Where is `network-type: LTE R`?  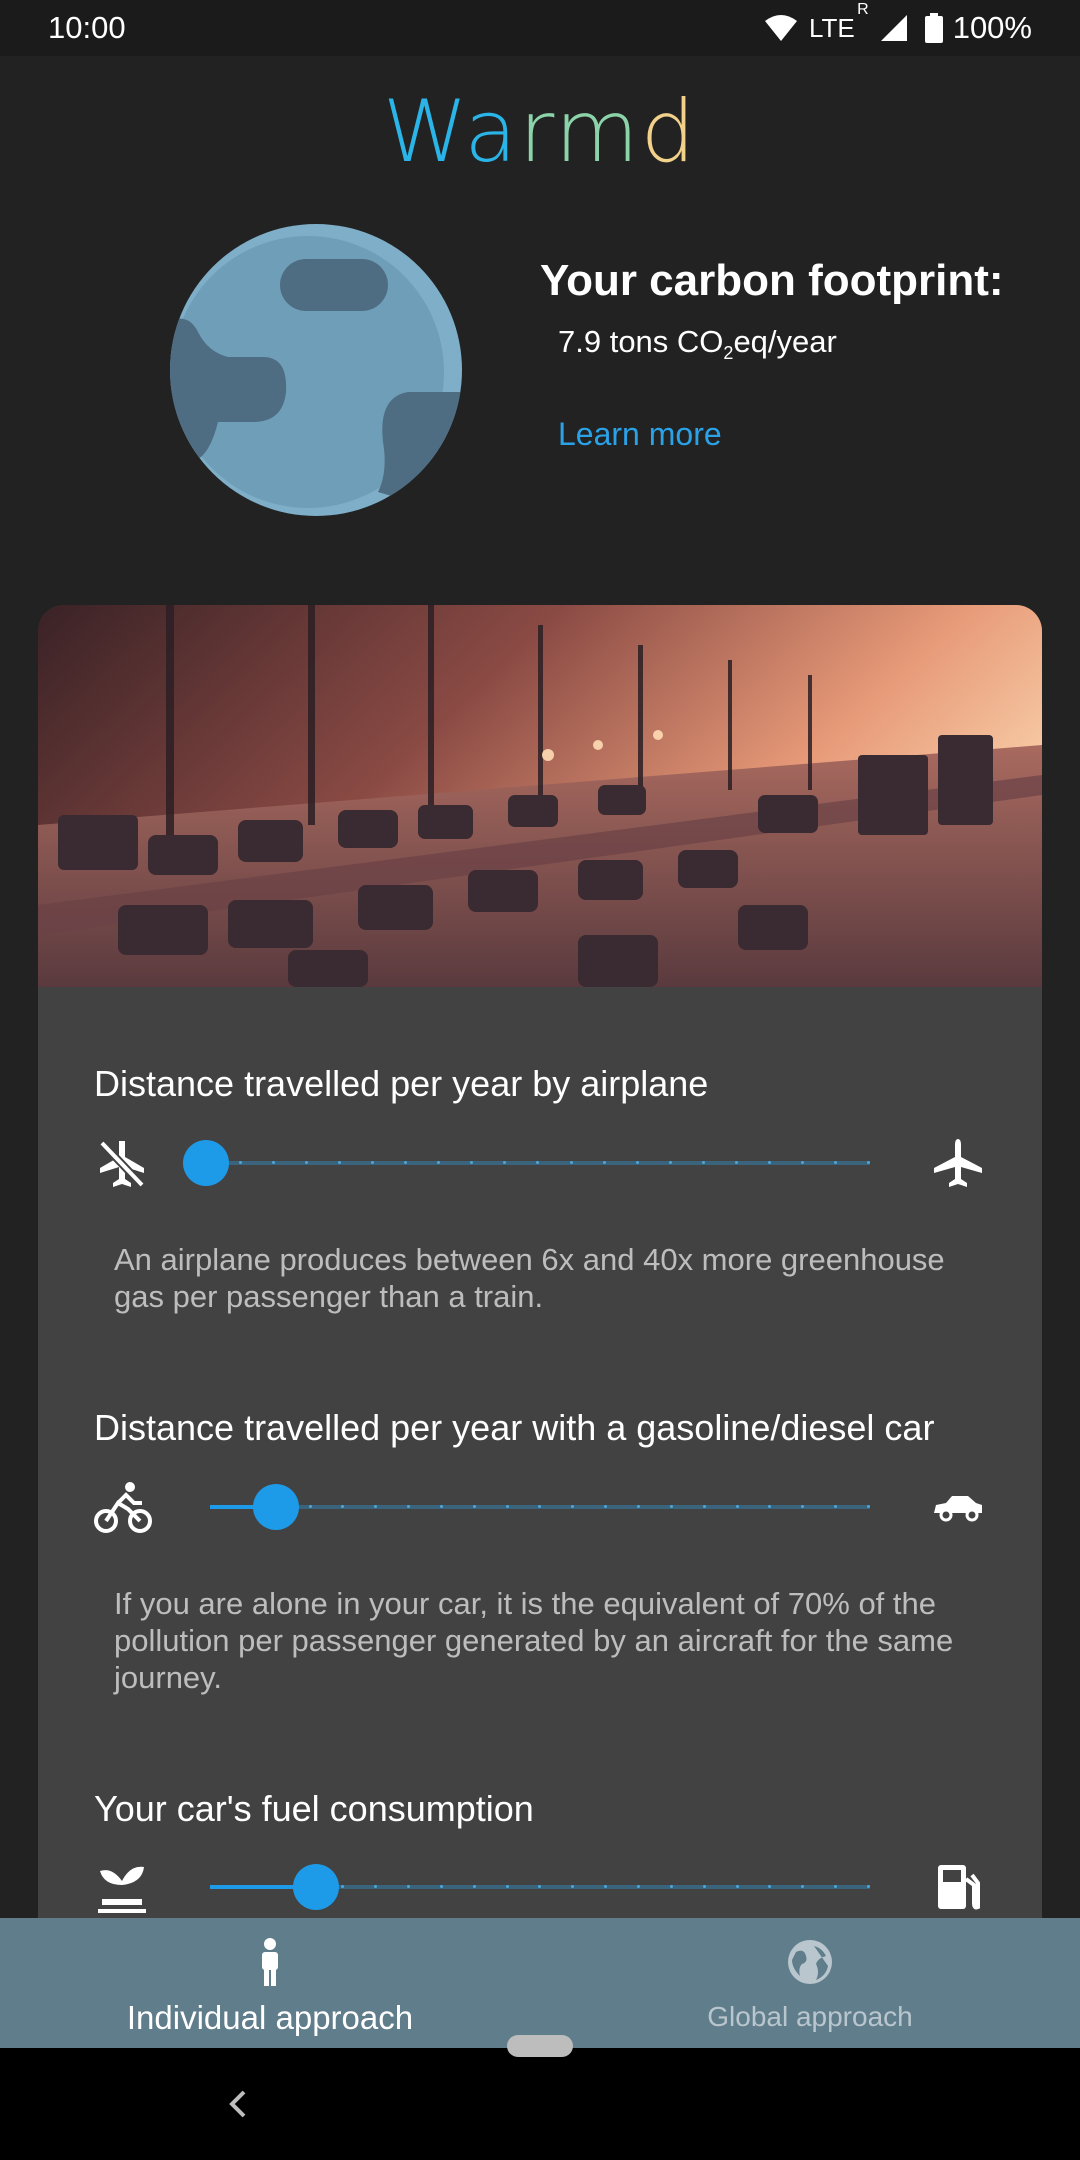
network-type: LTE R is located at coordinates (838, 21).